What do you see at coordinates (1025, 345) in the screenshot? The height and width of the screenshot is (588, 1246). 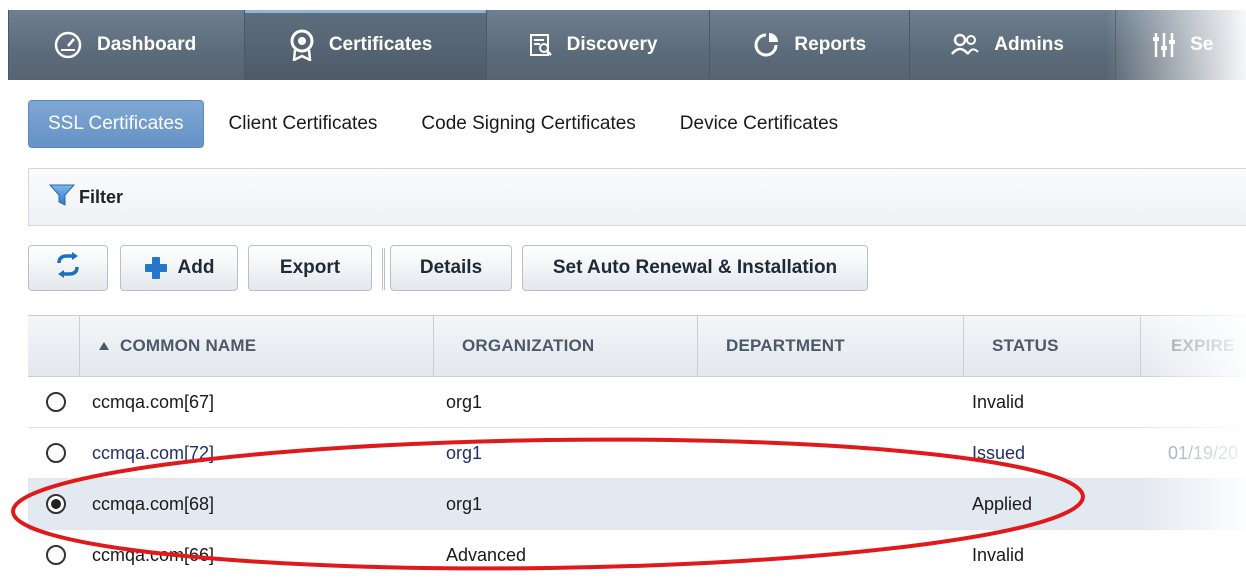 I see `column-label: STATUS` at bounding box center [1025, 345].